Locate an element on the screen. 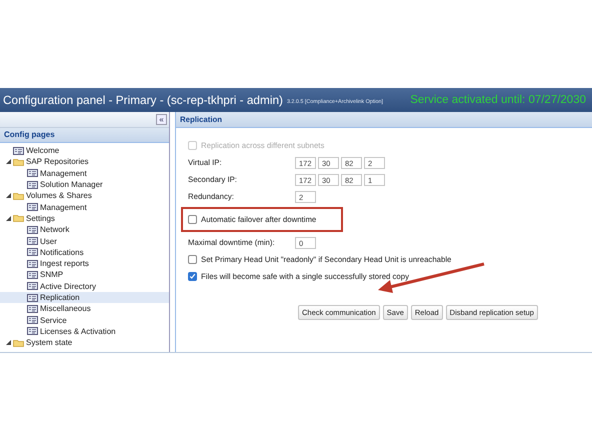 This screenshot has width=592, height=444. tree-item: Network is located at coordinates (55, 229).